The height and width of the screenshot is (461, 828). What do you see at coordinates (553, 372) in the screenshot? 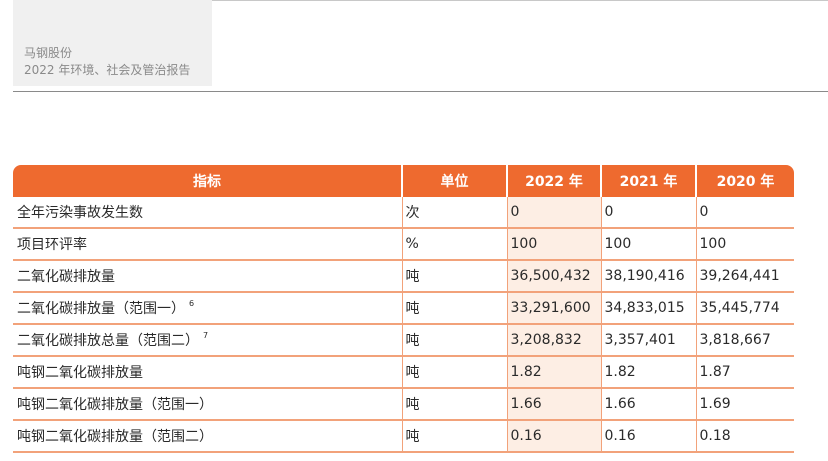
I see `value-2022-cell: 1.82` at bounding box center [553, 372].